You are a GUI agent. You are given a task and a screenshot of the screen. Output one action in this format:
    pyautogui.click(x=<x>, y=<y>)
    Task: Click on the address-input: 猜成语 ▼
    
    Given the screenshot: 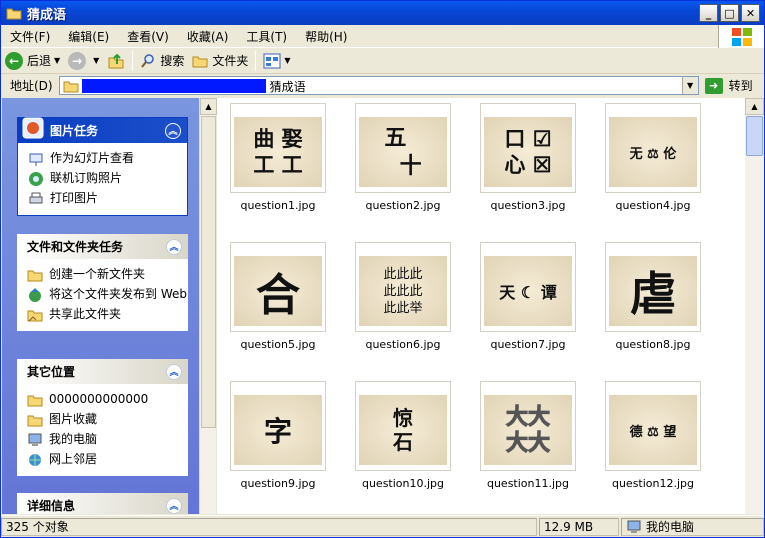 What is the action you would take?
    pyautogui.click(x=378, y=85)
    